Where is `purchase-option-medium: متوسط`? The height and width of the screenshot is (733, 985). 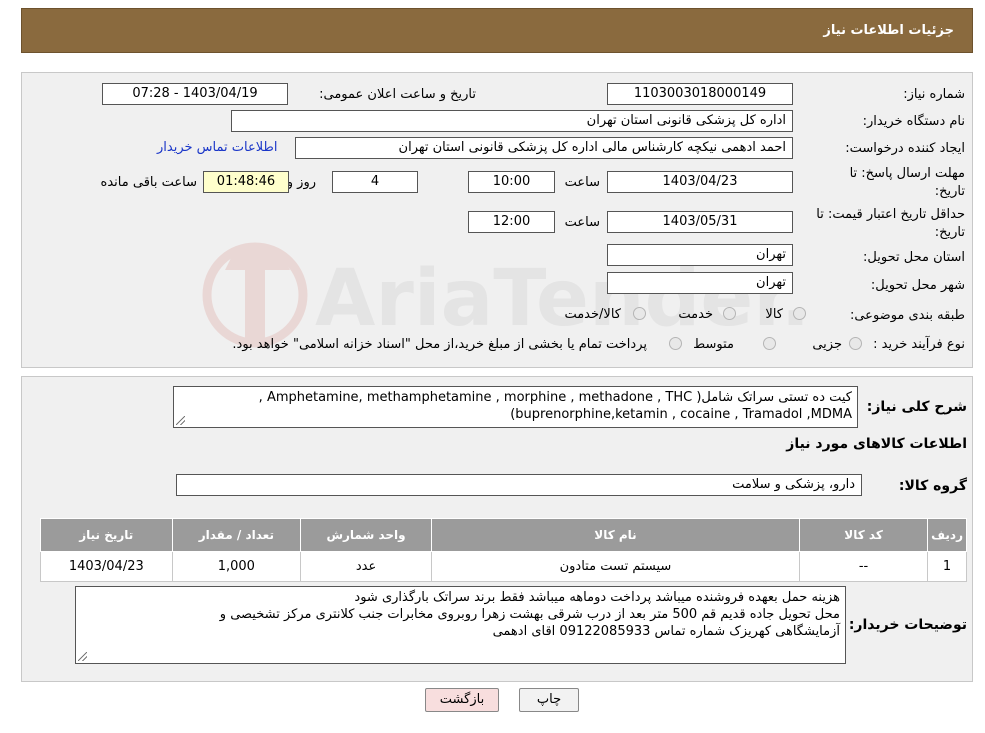 purchase-option-medium: متوسط is located at coordinates (713, 344).